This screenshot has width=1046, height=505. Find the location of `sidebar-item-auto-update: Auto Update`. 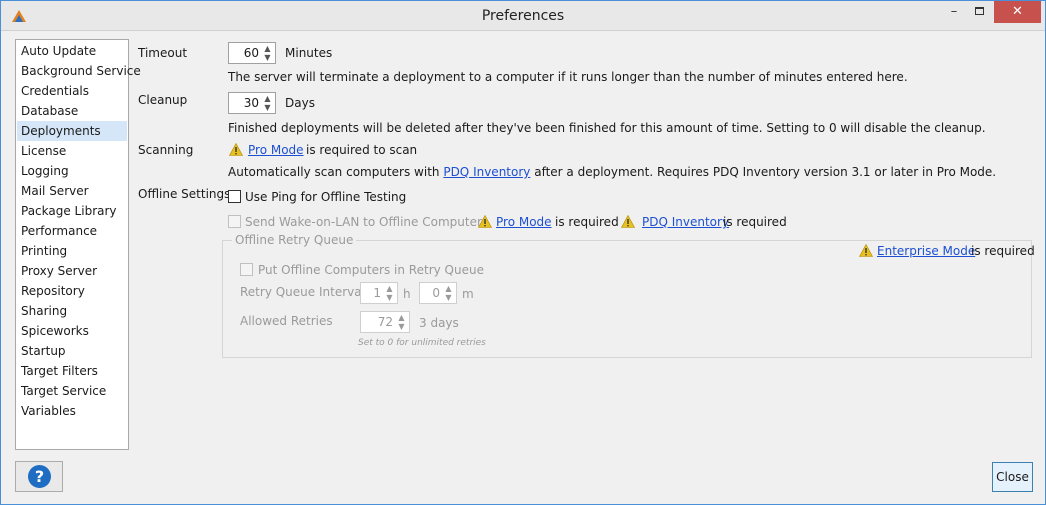

sidebar-item-auto-update: Auto Update is located at coordinates (72, 51).